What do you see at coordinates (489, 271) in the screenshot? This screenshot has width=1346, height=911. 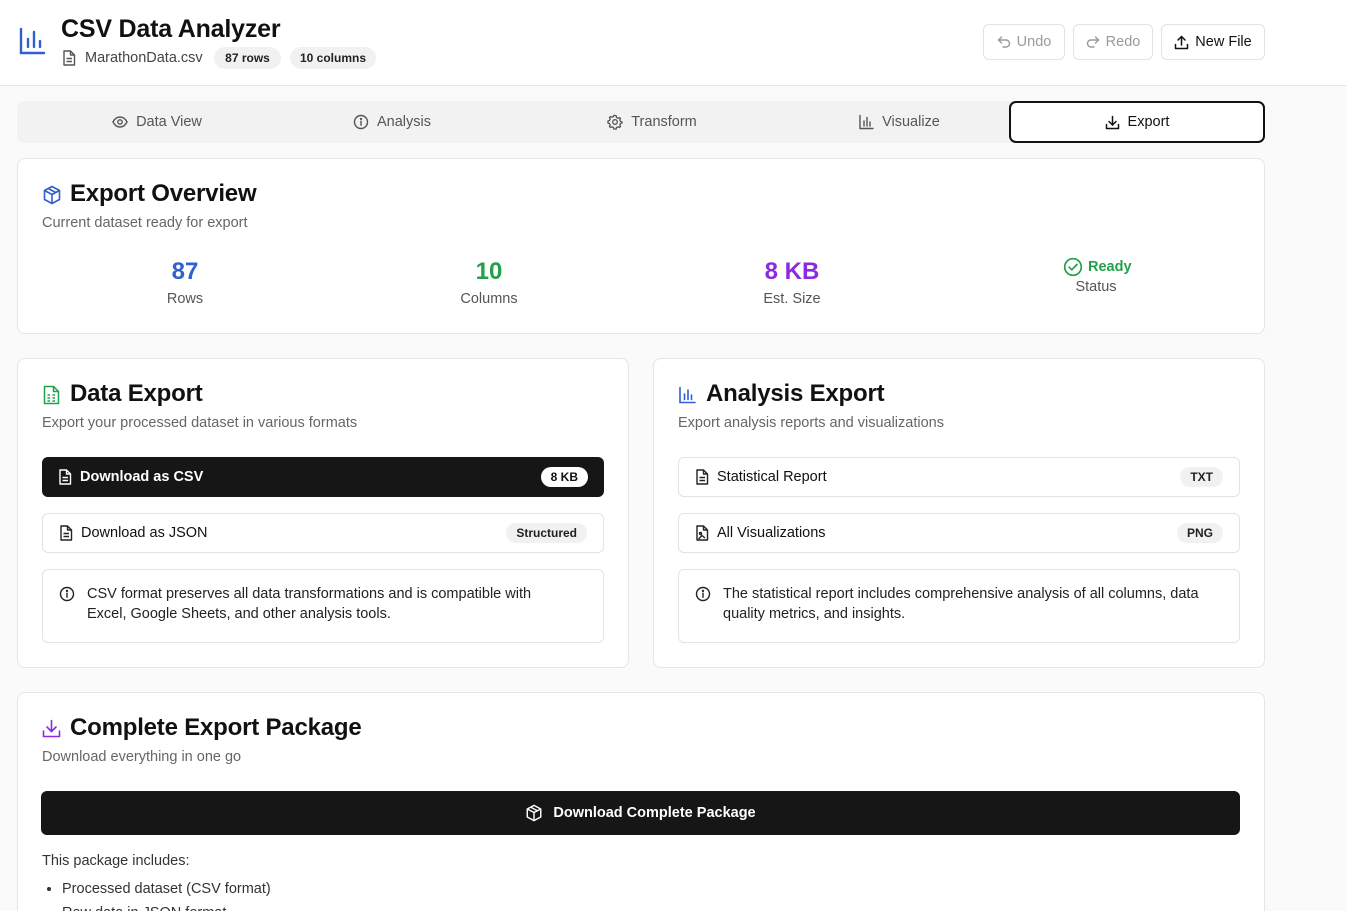 I see `columns-stat-value: 10` at bounding box center [489, 271].